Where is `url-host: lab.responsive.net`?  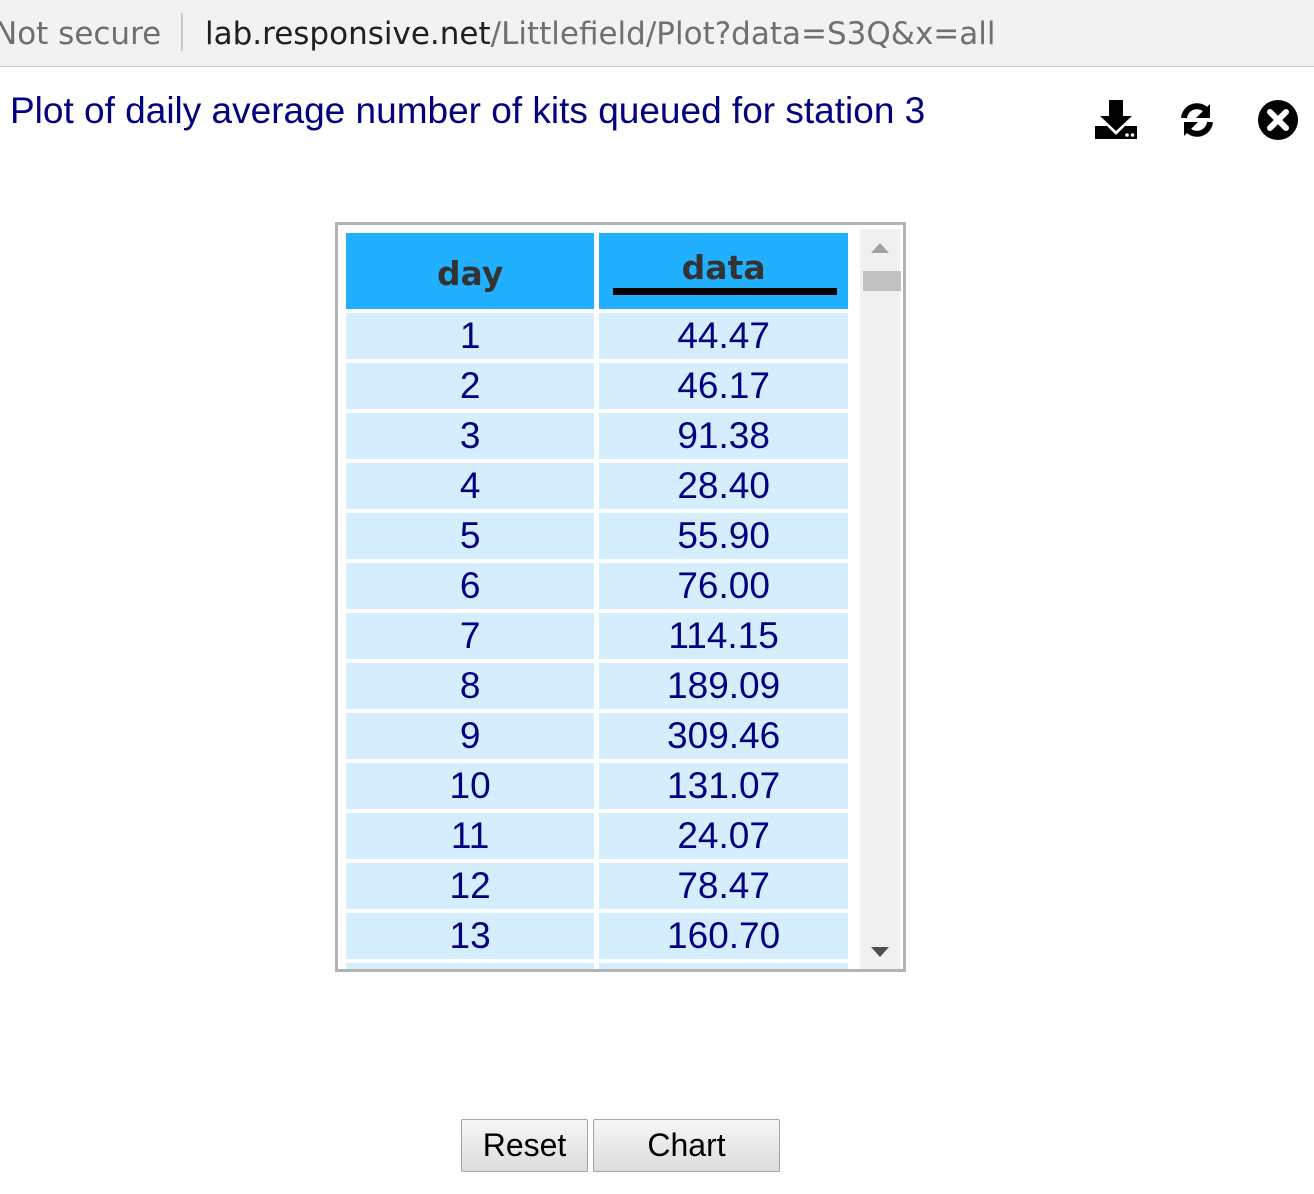 url-host: lab.responsive.net is located at coordinates (348, 34).